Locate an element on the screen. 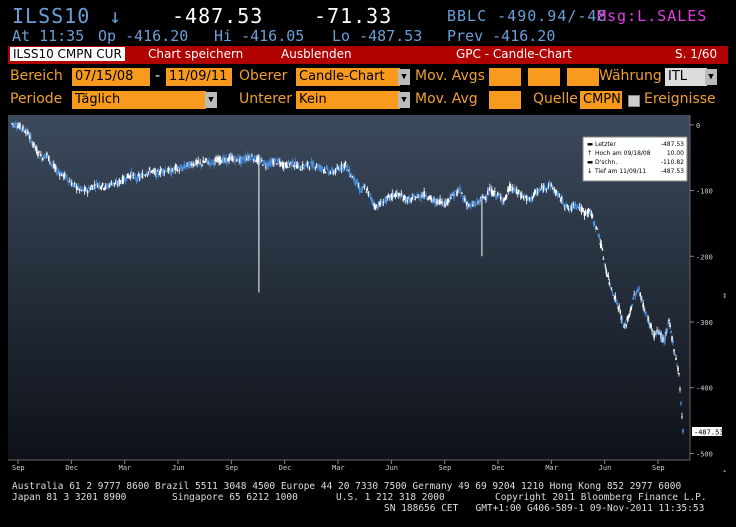 This screenshot has height=527, width=736. page-indicator: S. 1/60 is located at coordinates (696, 54).